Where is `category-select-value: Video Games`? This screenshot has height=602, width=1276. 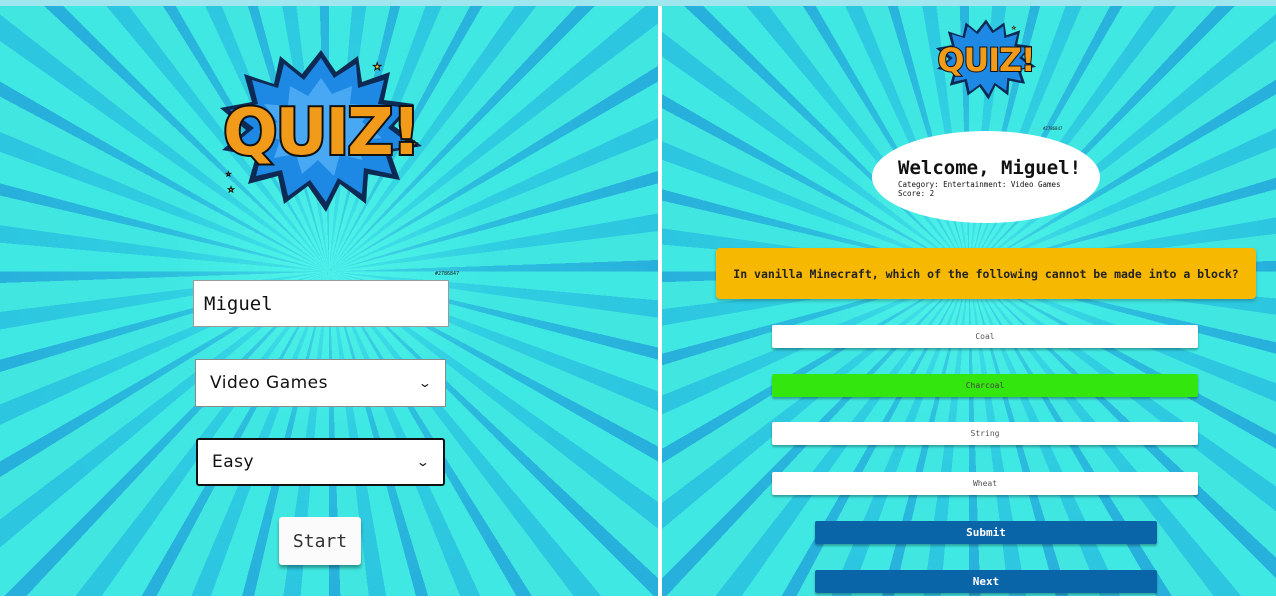 category-select-value: Video Games is located at coordinates (269, 383).